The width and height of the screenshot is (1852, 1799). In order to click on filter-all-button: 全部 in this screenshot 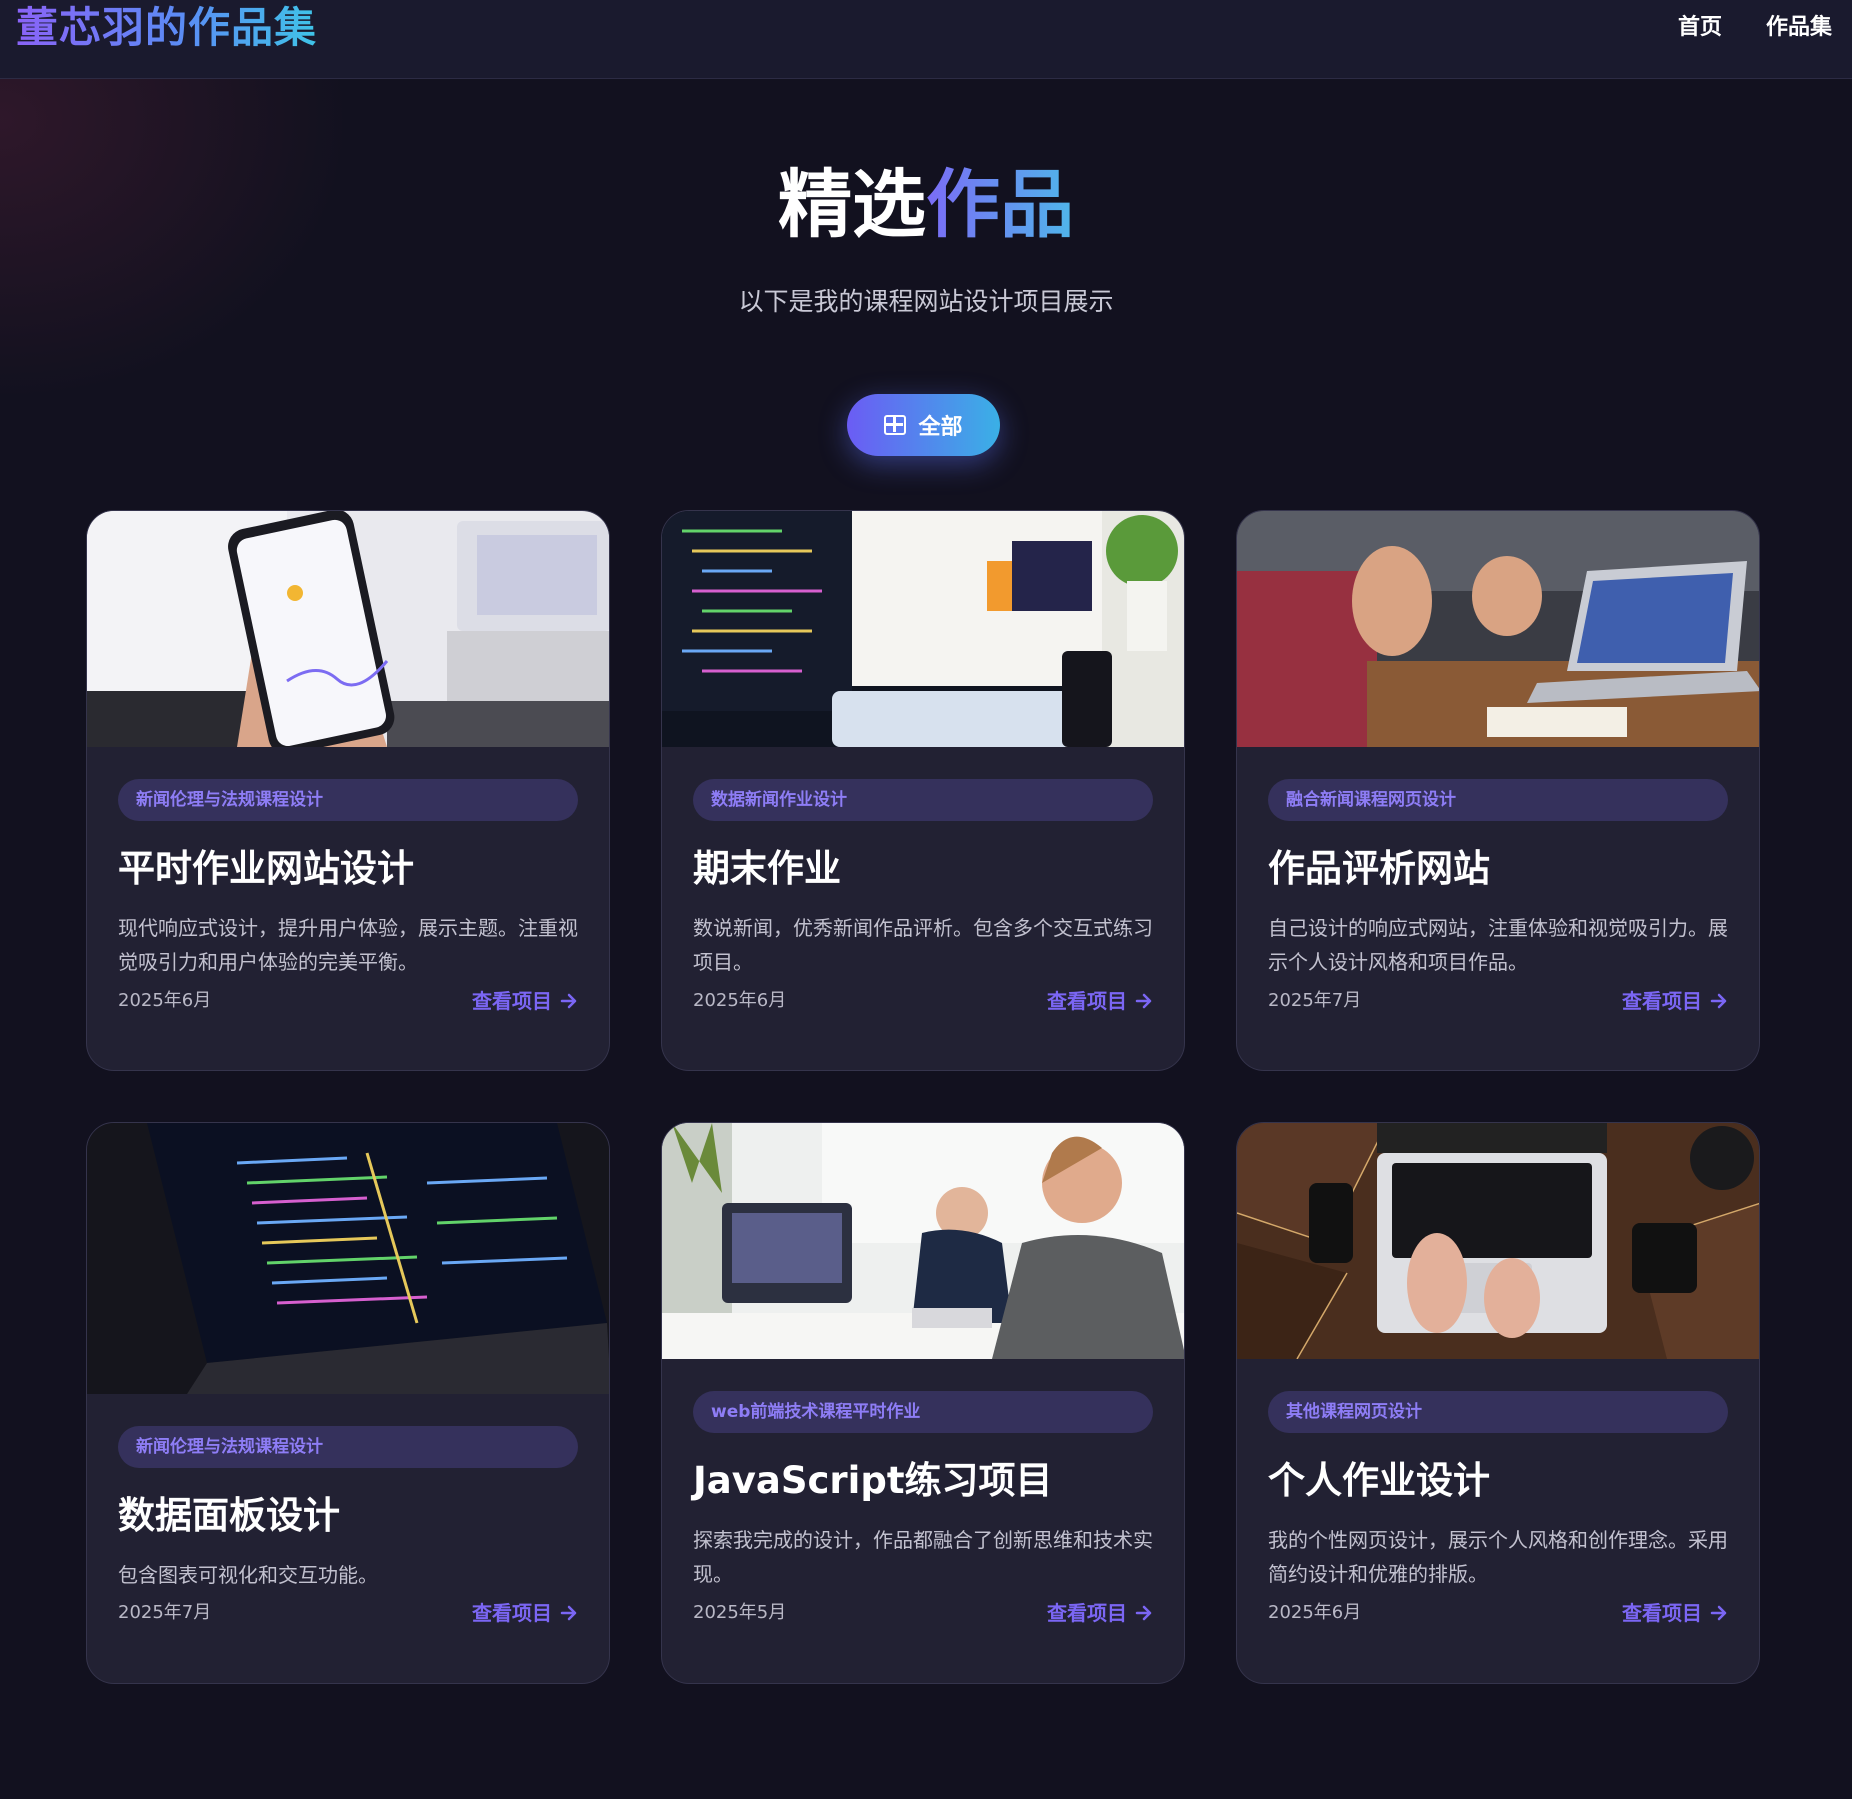, I will do `click(923, 425)`.